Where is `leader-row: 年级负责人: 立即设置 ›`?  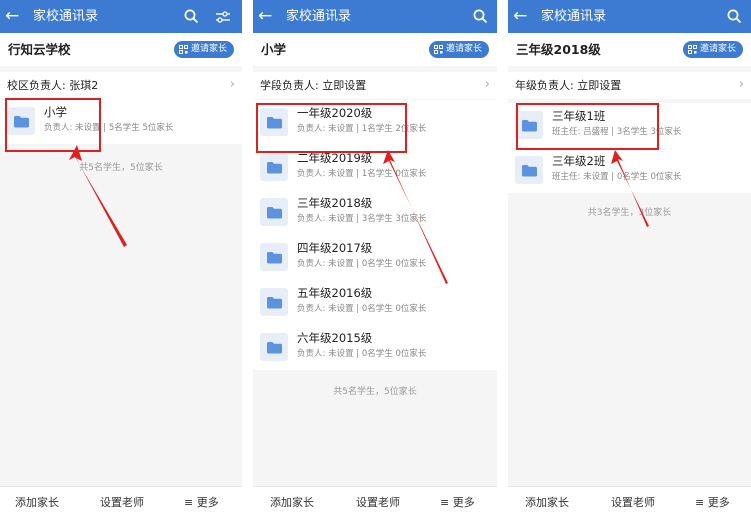
leader-row: 年级负责人: 立即设置 › is located at coordinates (629, 85).